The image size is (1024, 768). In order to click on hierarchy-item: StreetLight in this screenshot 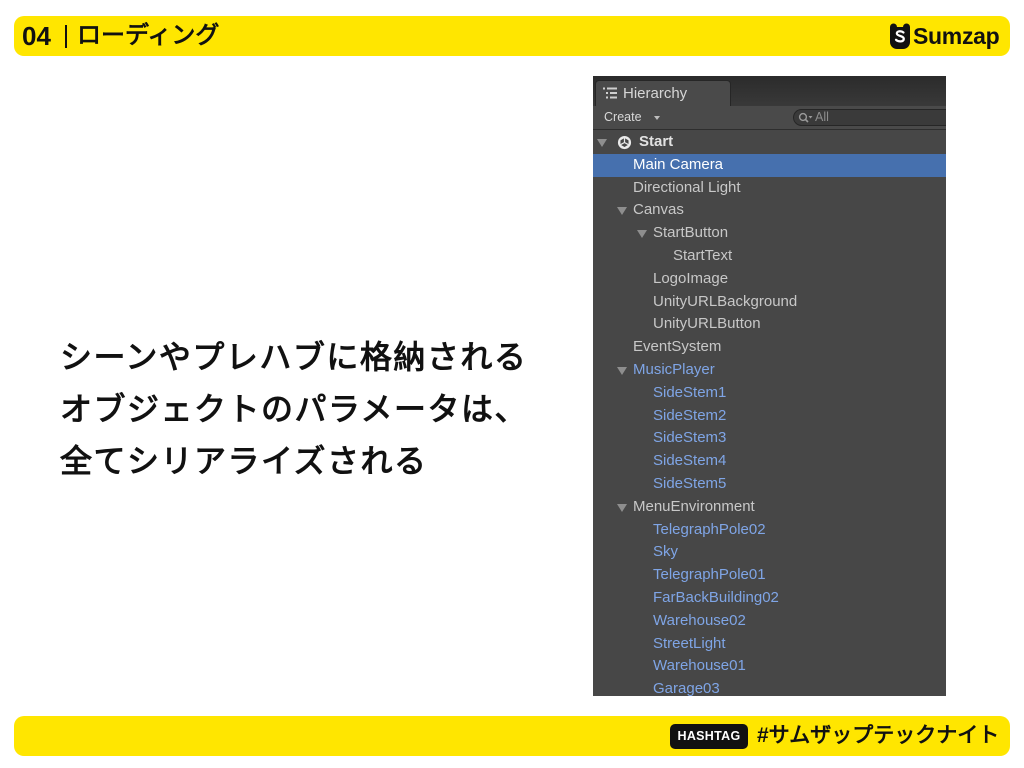, I will do `click(769, 644)`.